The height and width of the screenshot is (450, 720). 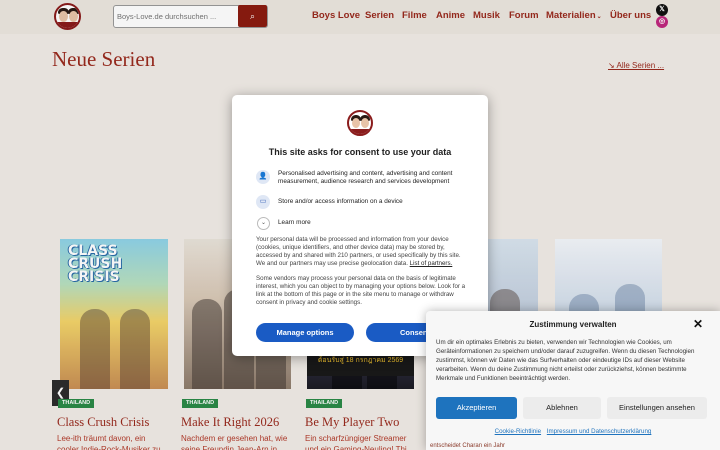 What do you see at coordinates (468, 446) in the screenshot?
I see `series-description: entscheidet Charan ein Jahr` at bounding box center [468, 446].